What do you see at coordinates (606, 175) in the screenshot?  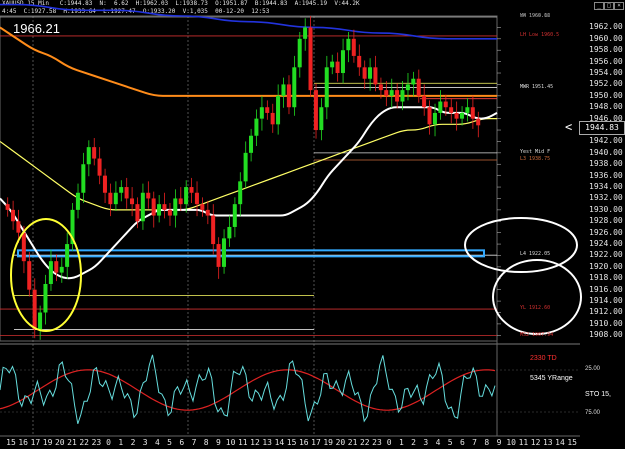 I see `price-tick-label: 1936.00` at bounding box center [606, 175].